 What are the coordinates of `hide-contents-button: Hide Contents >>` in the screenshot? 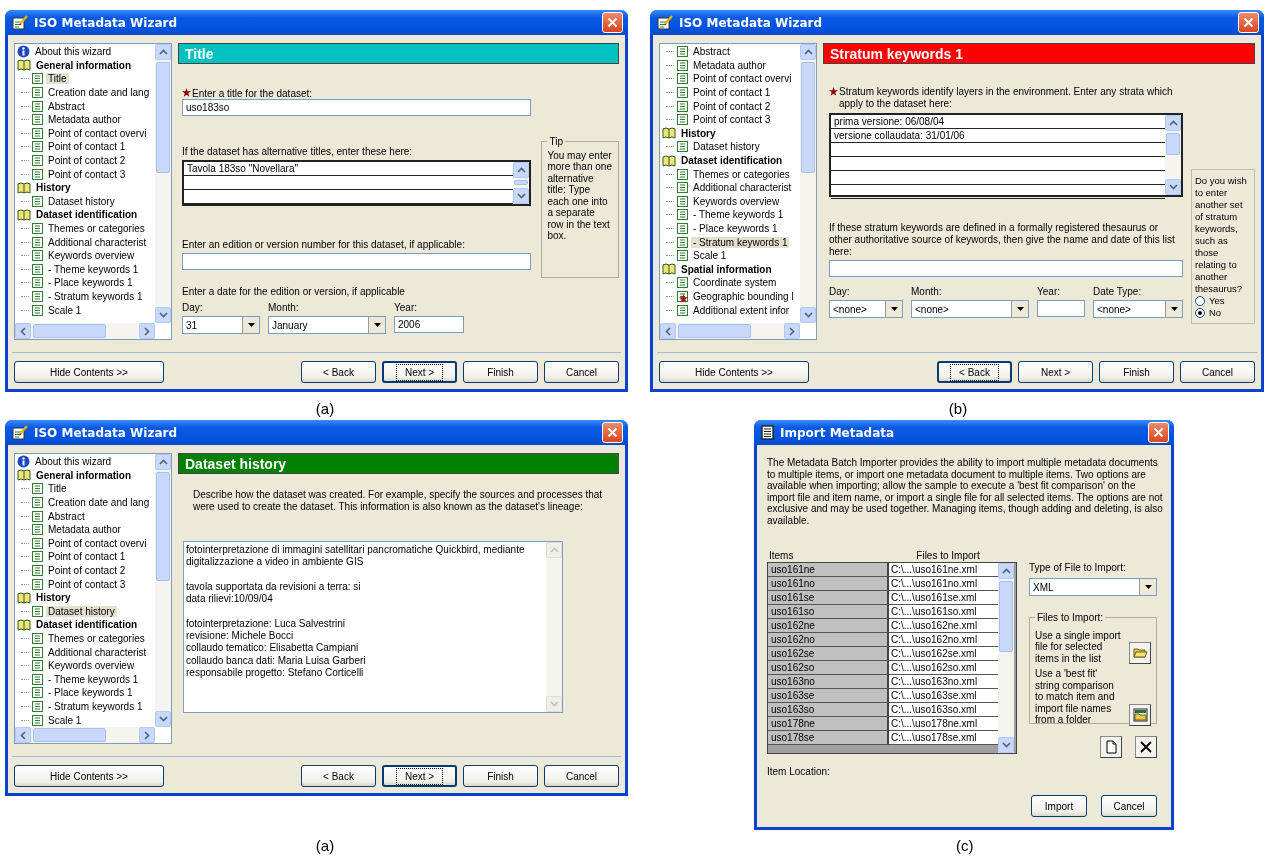 It's located at (734, 372).